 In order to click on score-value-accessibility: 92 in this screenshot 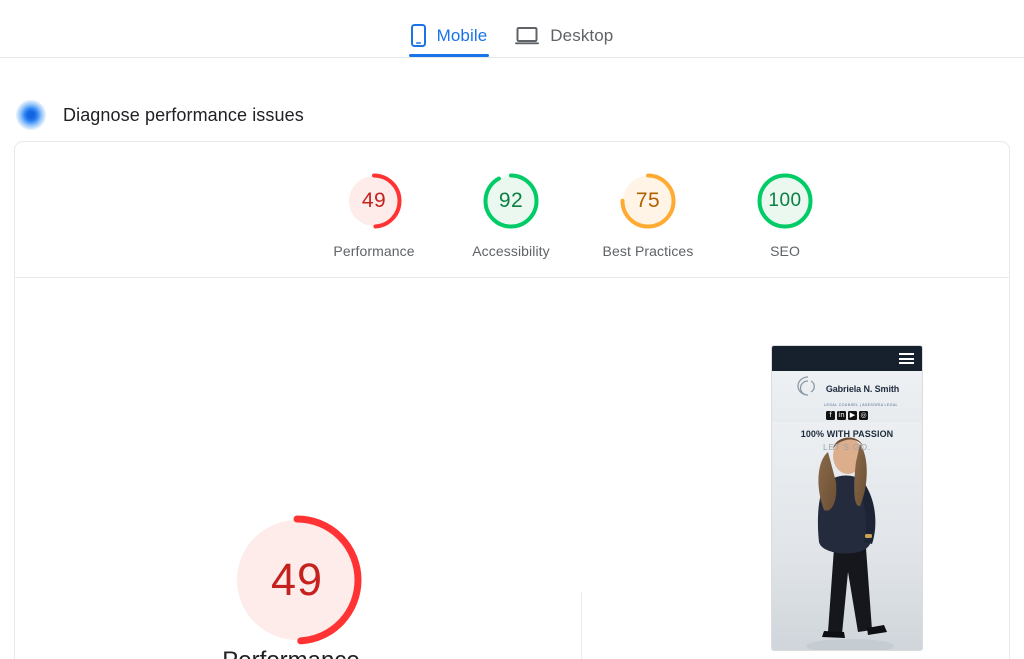, I will do `click(511, 200)`.